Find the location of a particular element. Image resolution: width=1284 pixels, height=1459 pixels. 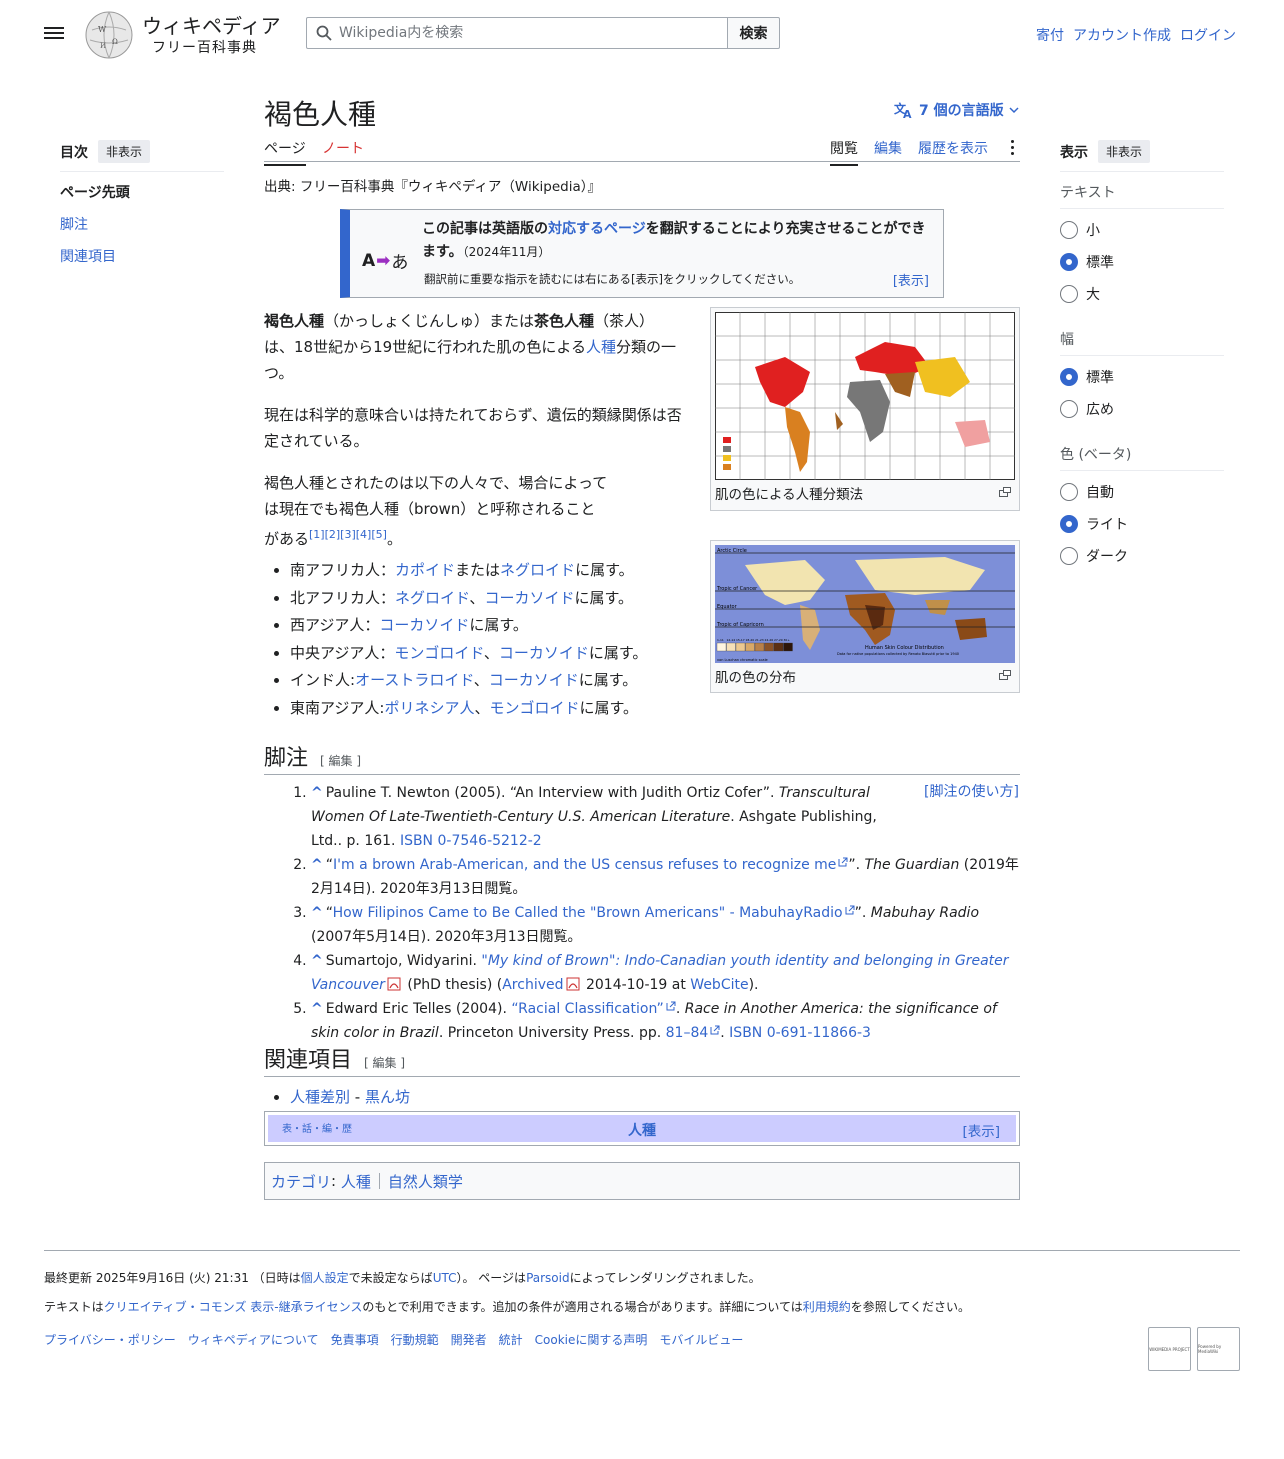

appearance-title: 表示 is located at coordinates (1074, 152).